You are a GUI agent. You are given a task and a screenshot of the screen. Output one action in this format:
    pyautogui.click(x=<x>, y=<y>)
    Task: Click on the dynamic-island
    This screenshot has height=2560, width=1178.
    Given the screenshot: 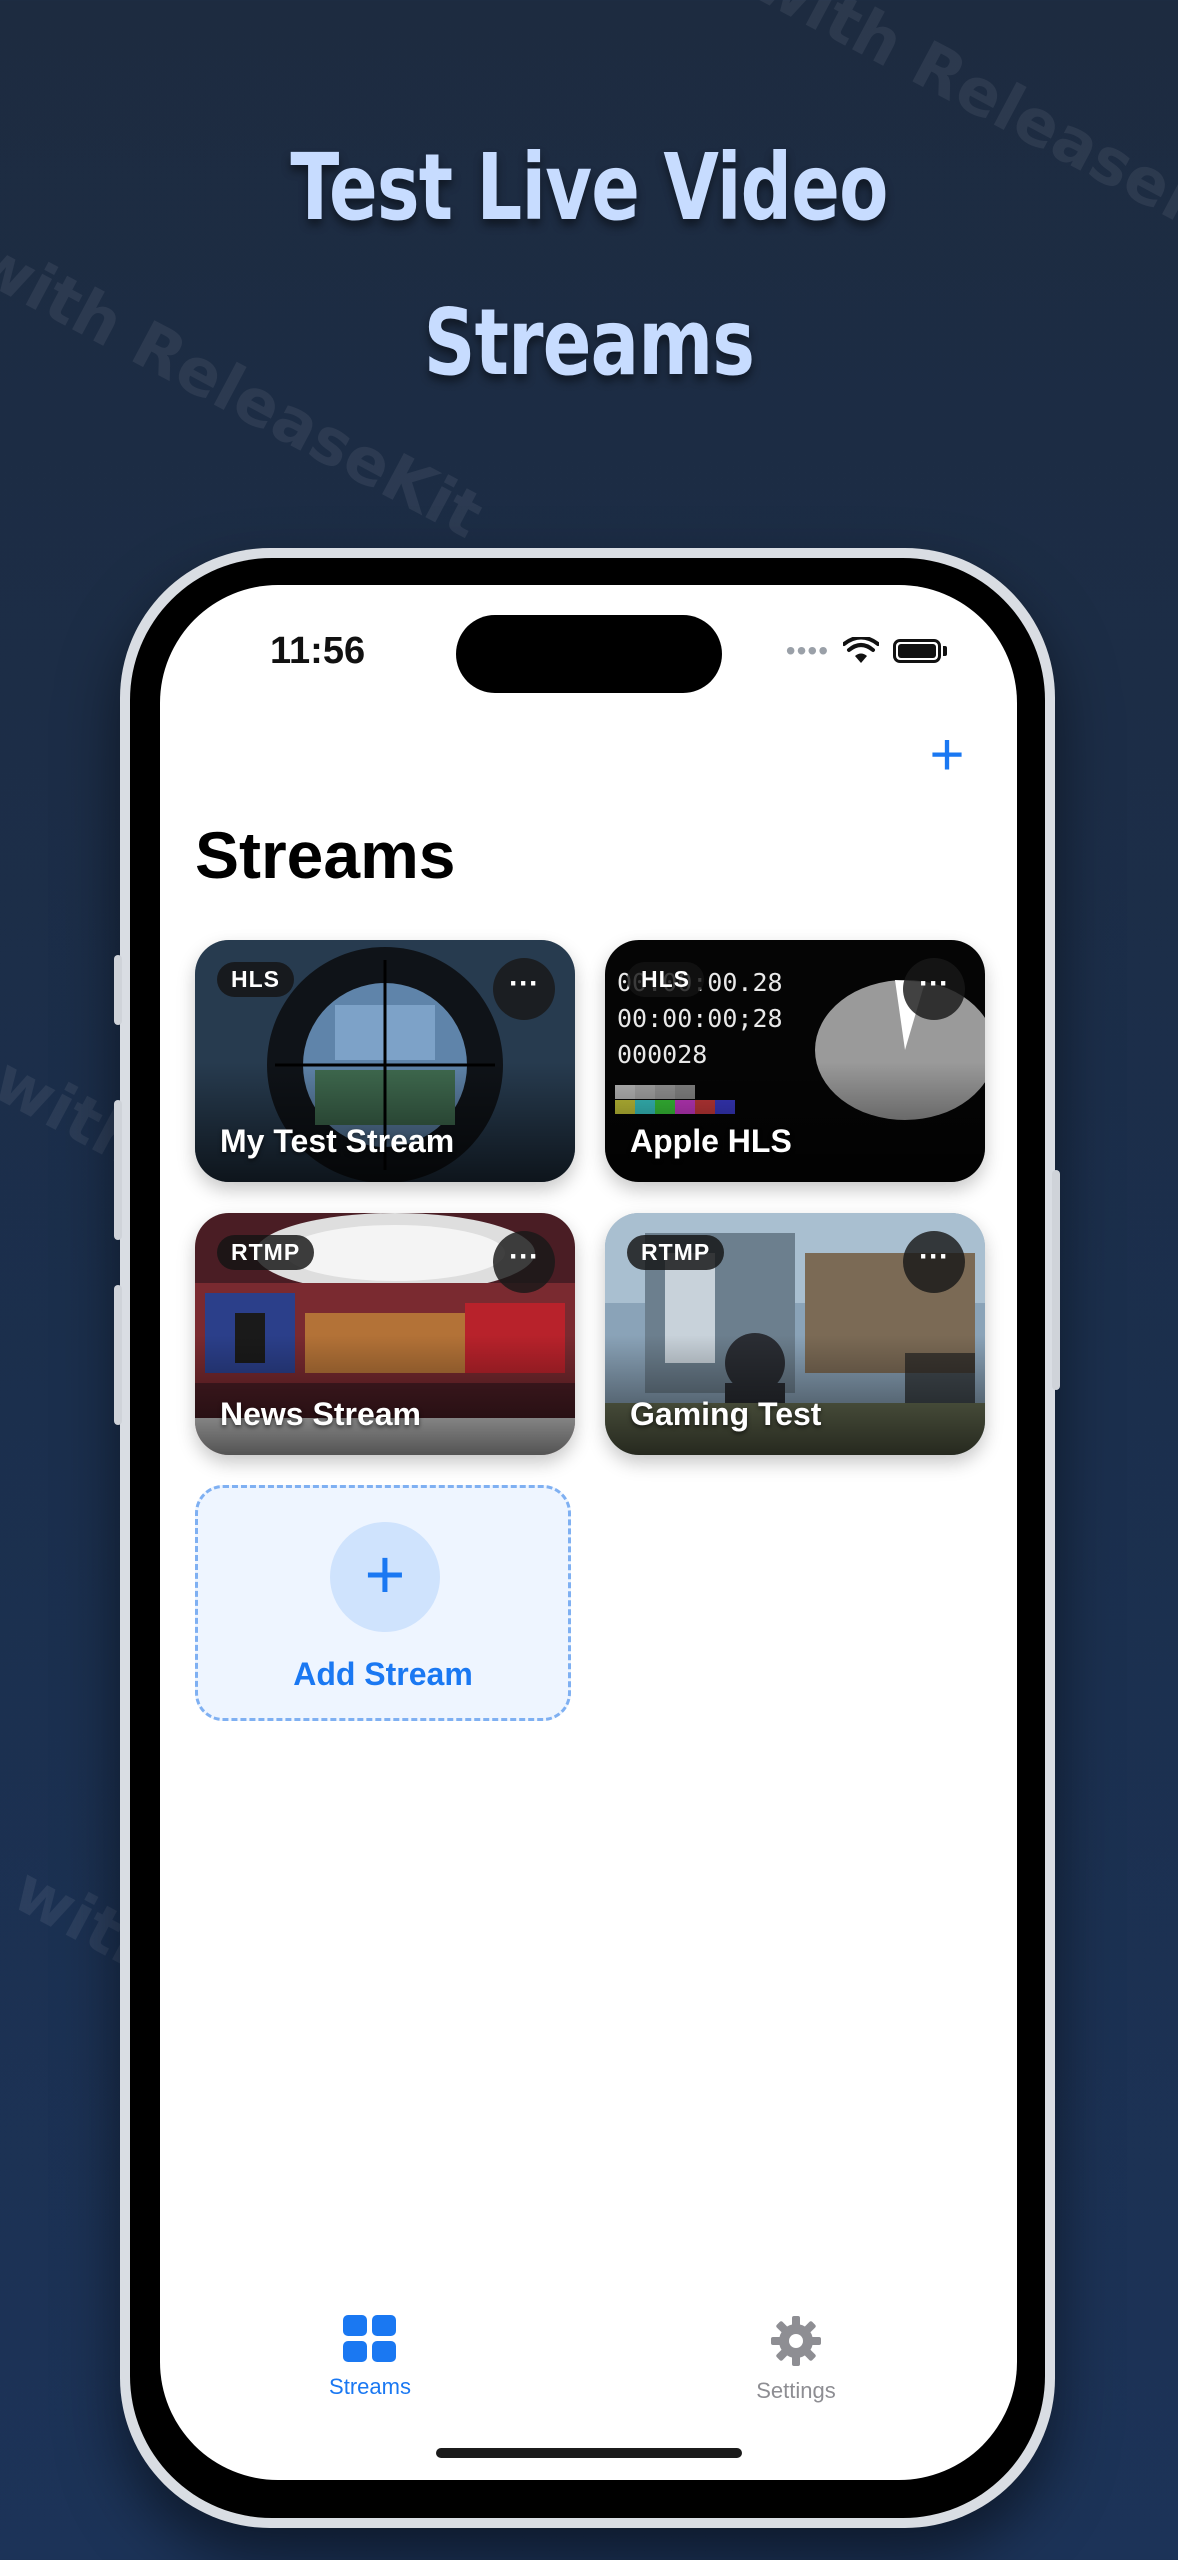 What is the action you would take?
    pyautogui.click(x=589, y=654)
    